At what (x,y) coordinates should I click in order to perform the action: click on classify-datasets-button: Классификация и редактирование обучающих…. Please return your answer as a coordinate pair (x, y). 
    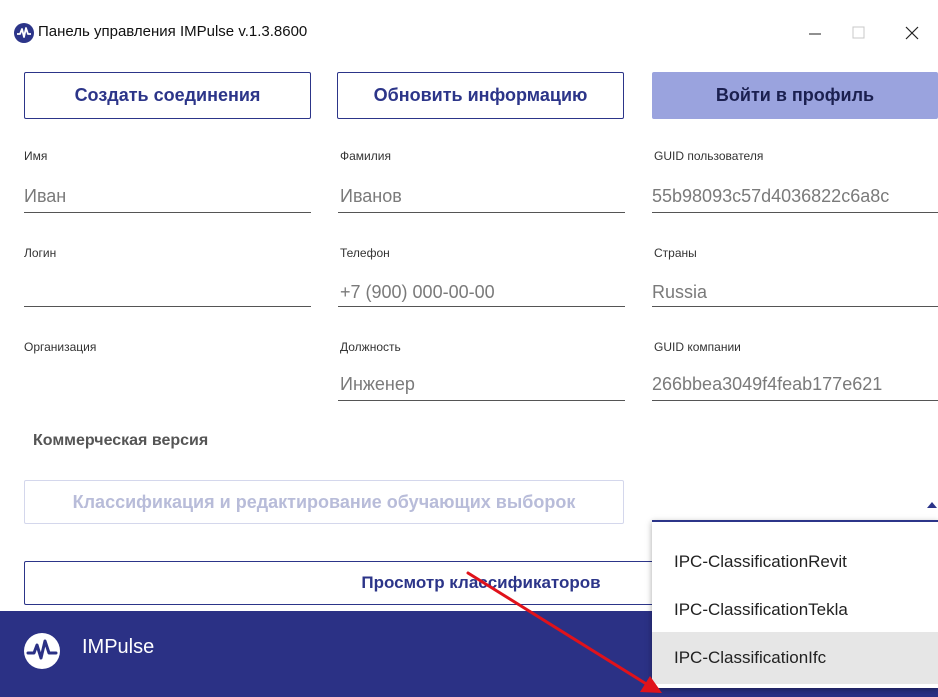
    Looking at the image, I should click on (324, 502).